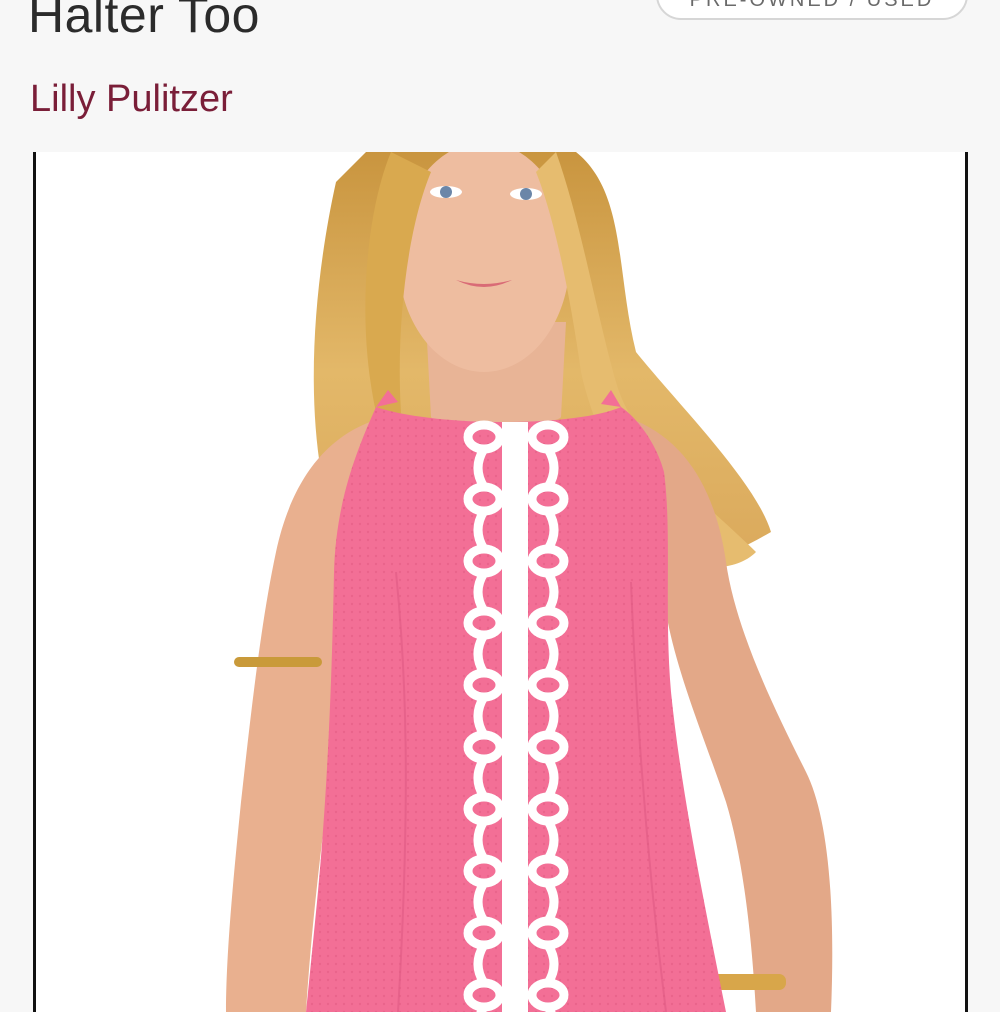  Describe the element at coordinates (131, 99) in the screenshot. I see `brand-link: Lilly Pulitzer` at that location.